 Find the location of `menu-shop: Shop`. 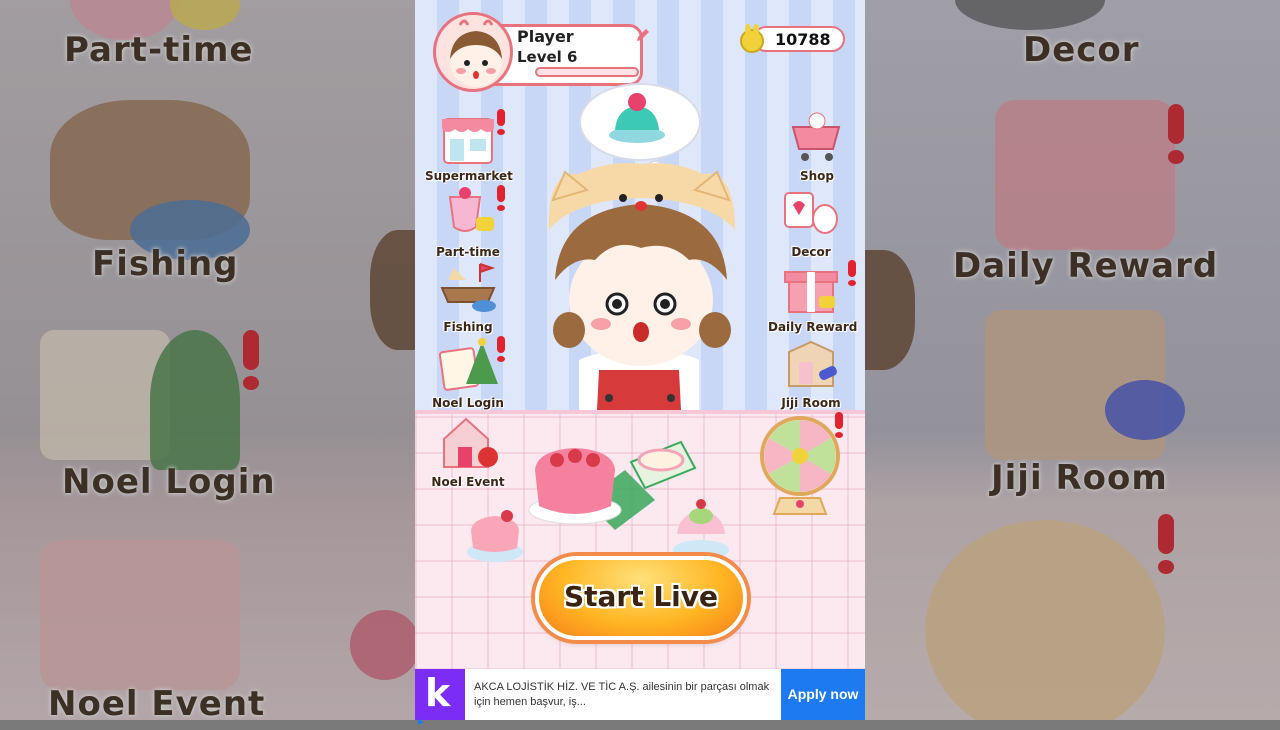

menu-shop: Shop is located at coordinates (817, 145).